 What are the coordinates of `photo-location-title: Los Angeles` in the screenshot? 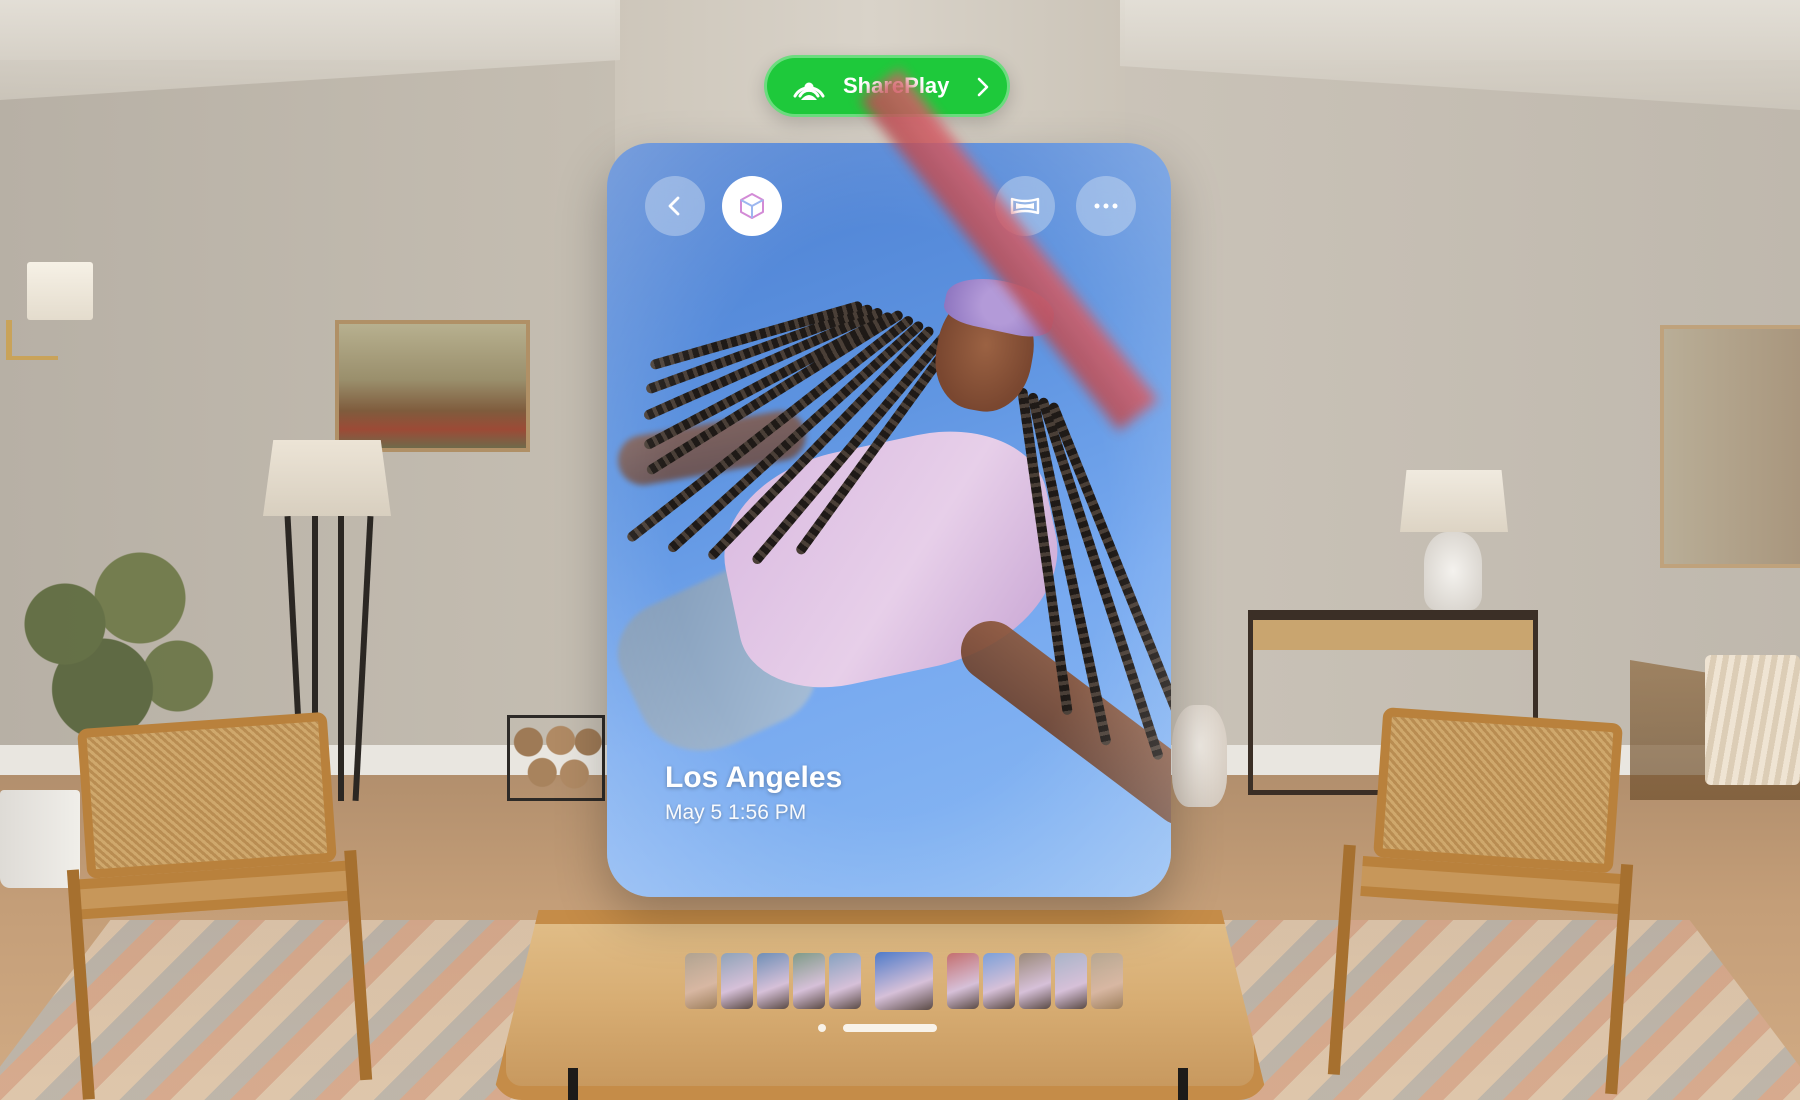 It's located at (754, 777).